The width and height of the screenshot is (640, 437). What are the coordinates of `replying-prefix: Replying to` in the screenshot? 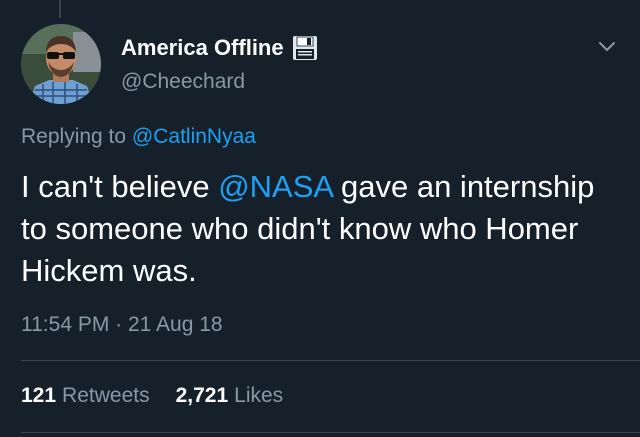 It's located at (74, 136).